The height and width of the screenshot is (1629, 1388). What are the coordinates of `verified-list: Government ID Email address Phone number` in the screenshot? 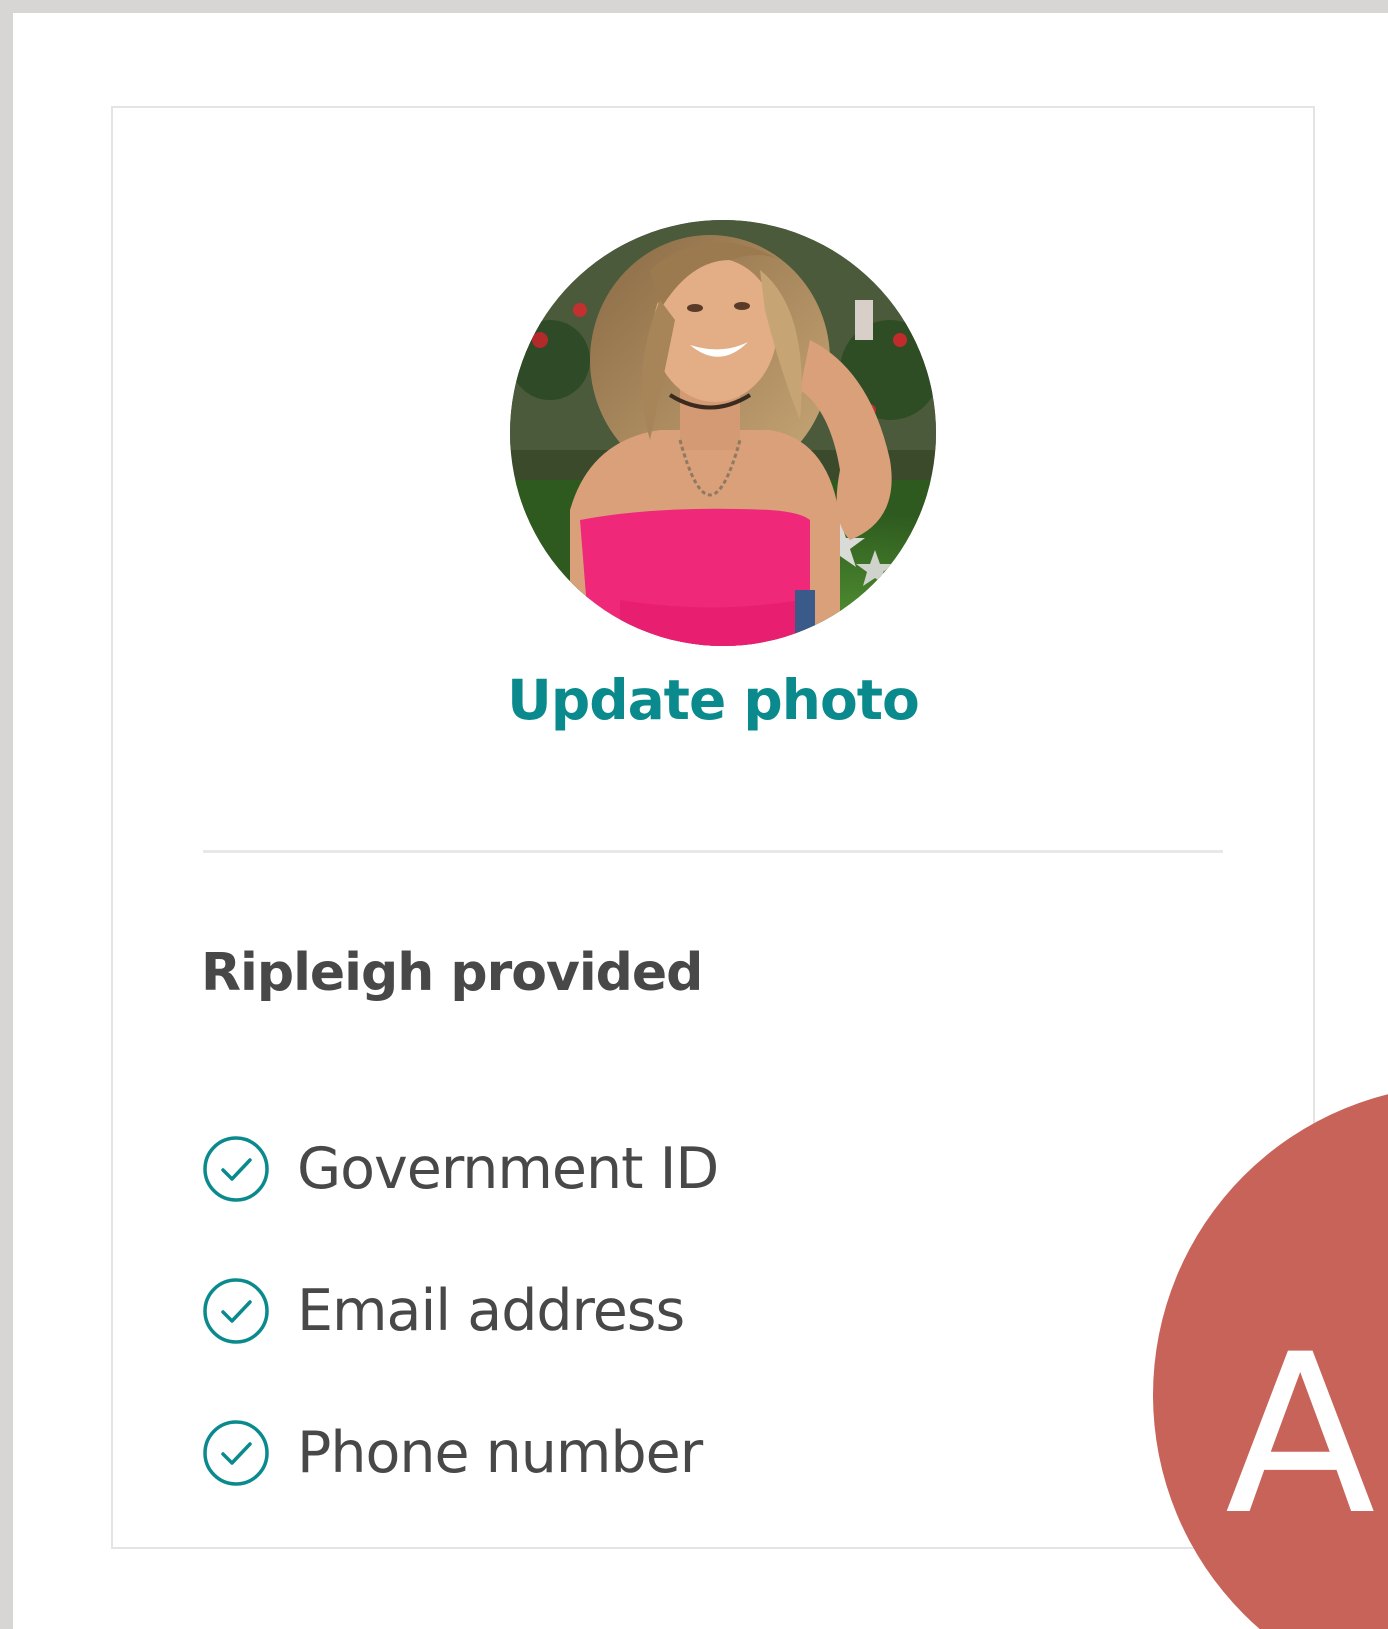 It's located at (460, 1311).